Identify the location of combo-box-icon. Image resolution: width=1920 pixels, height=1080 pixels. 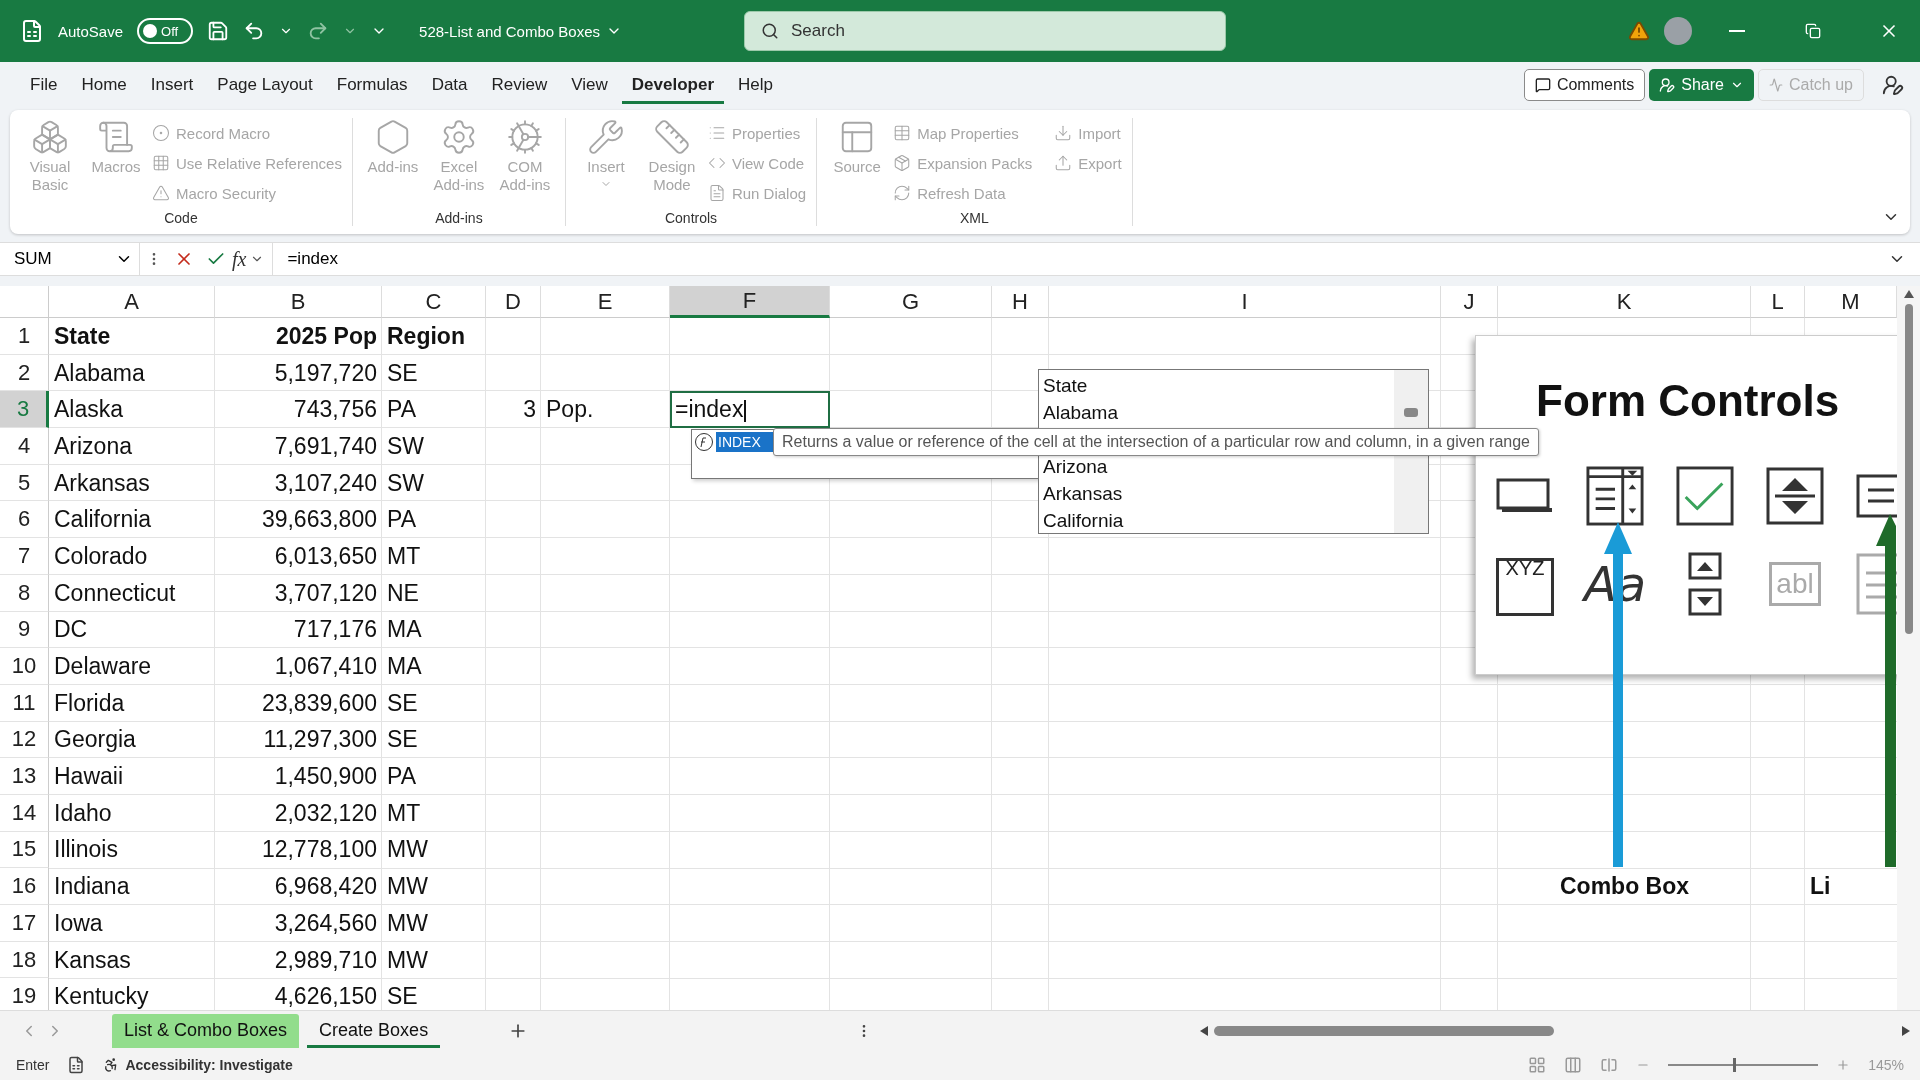
(1615, 496).